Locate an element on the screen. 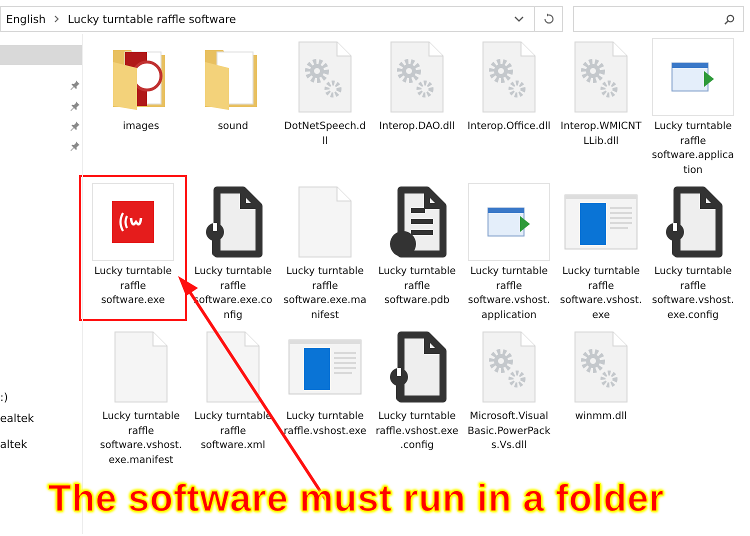 The image size is (750, 536). file-name: sound is located at coordinates (233, 127).